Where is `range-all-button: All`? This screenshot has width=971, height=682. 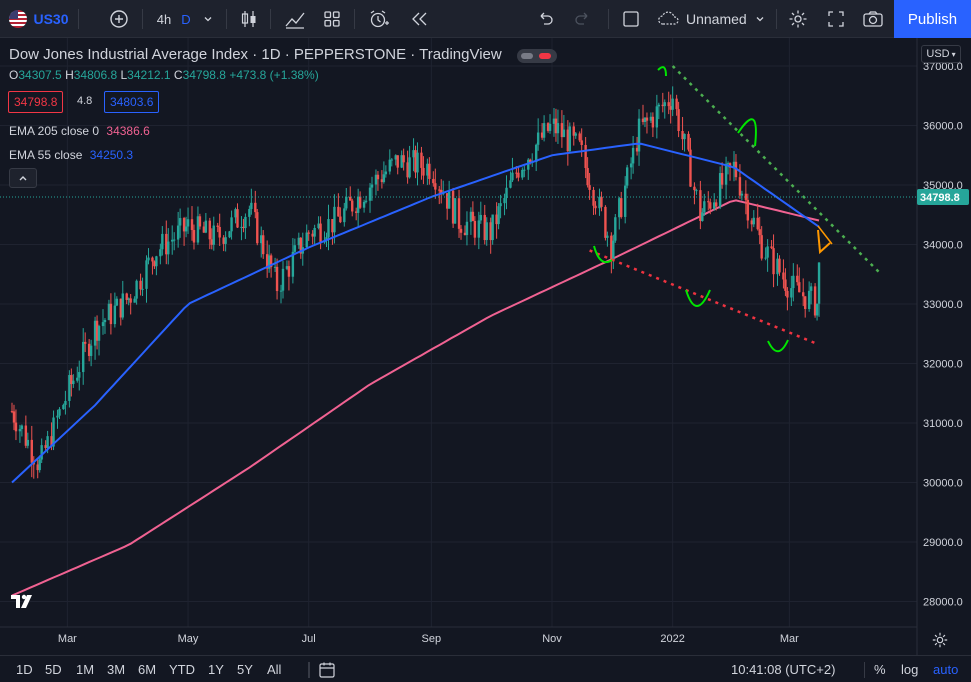
range-all-button: All is located at coordinates (274, 669).